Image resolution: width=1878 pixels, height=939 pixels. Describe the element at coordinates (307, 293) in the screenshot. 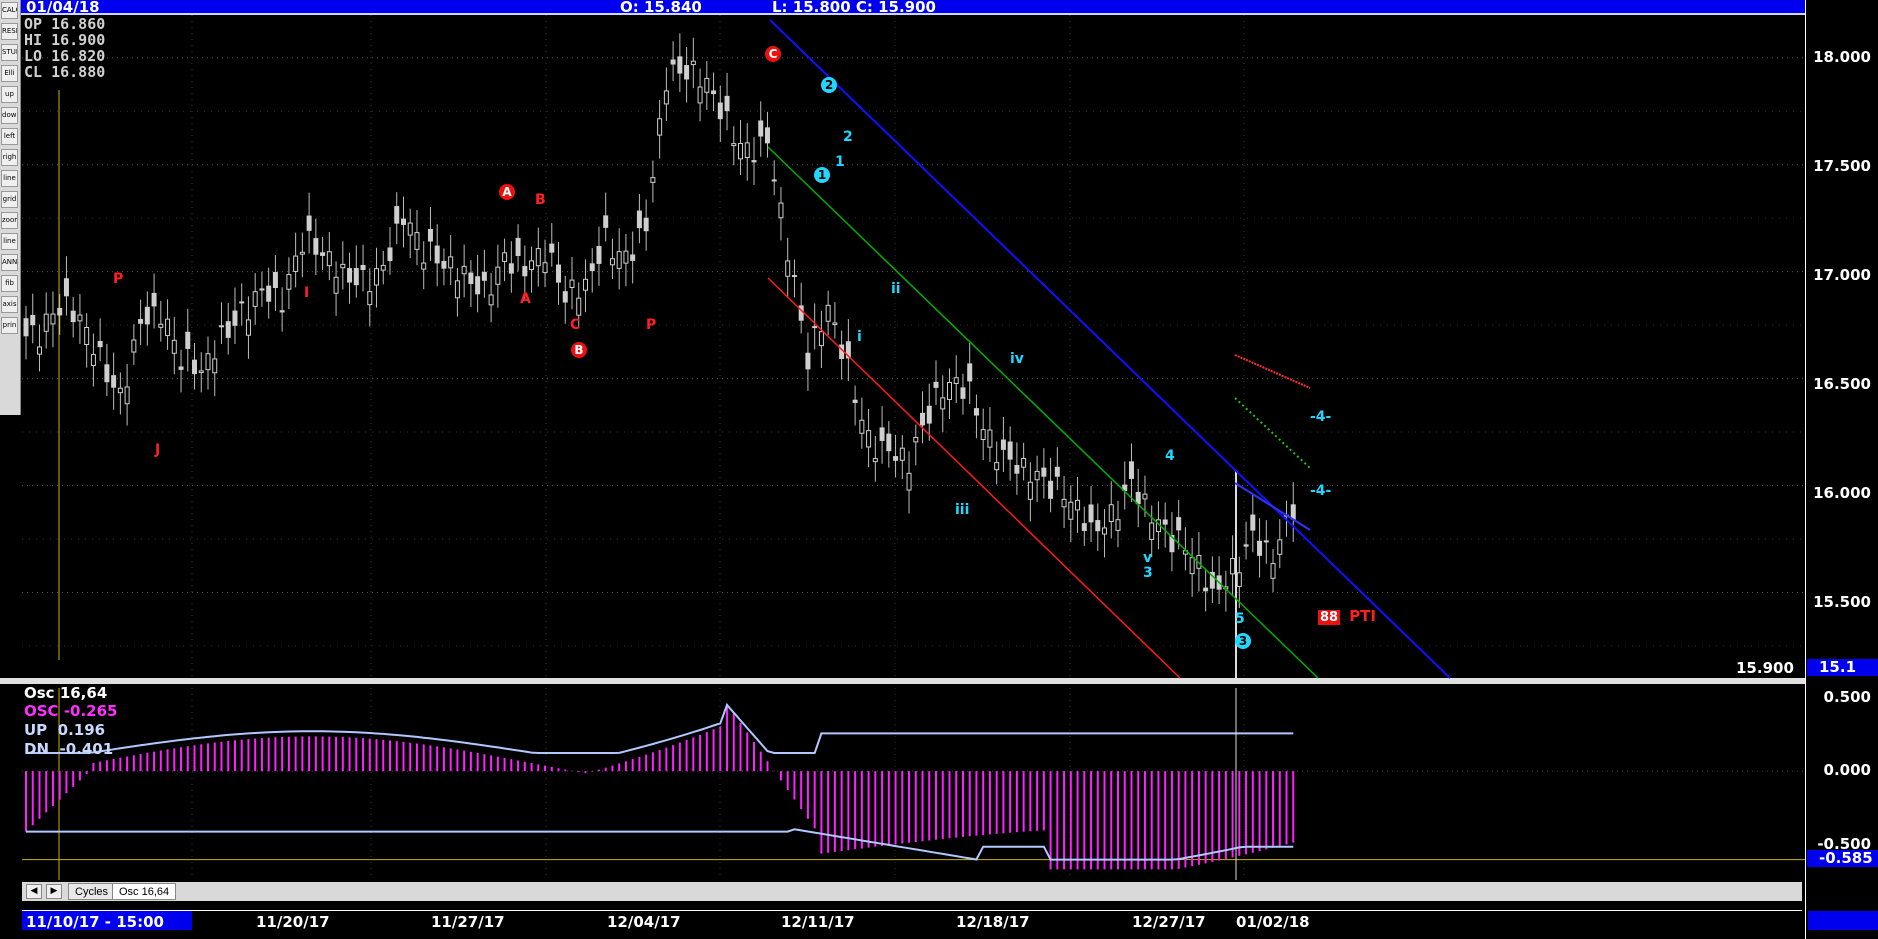

I see `wave-label: I` at that location.